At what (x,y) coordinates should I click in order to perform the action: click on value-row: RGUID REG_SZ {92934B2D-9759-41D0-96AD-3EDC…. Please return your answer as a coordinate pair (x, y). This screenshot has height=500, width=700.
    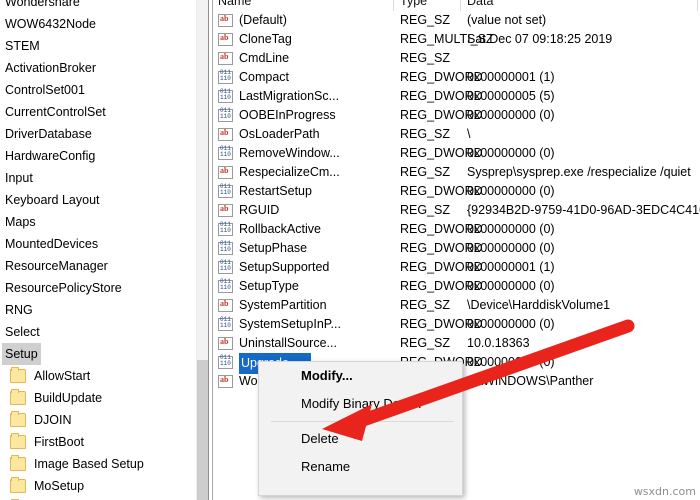
    Looking at the image, I should click on (456, 210).